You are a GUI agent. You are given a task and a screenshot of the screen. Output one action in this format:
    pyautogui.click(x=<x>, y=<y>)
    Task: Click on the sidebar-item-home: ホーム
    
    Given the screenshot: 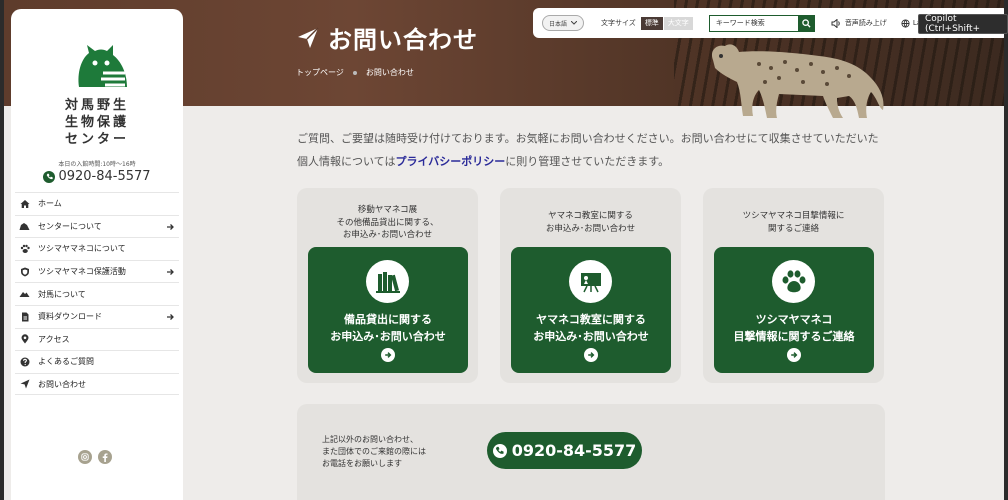 What is the action you would take?
    pyautogui.click(x=97, y=203)
    